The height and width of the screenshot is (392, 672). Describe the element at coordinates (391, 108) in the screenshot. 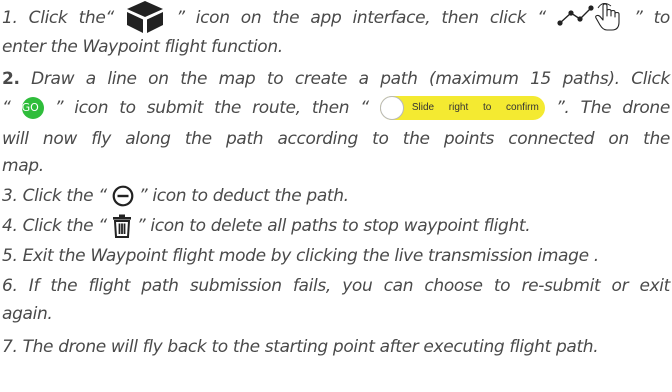

I see `slider-knob` at that location.